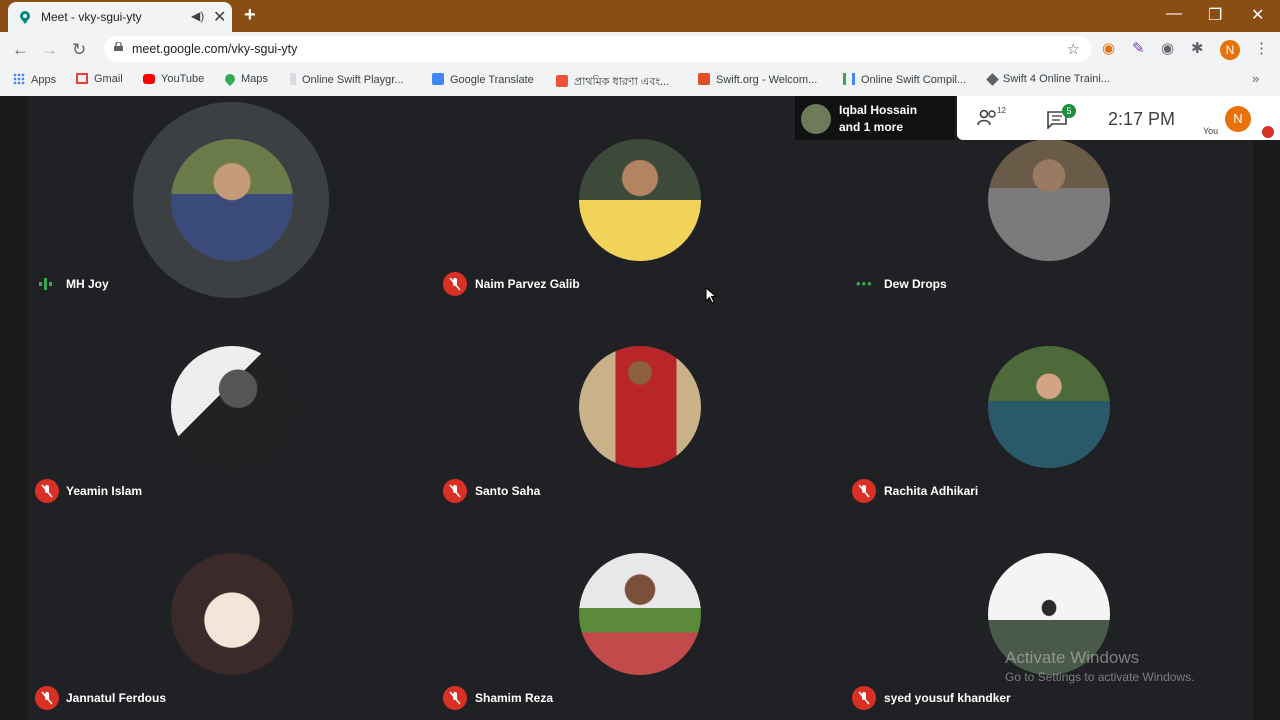 Image resolution: width=1280 pixels, height=720 pixels. I want to click on mouse-cursor-icon, so click(711, 295).